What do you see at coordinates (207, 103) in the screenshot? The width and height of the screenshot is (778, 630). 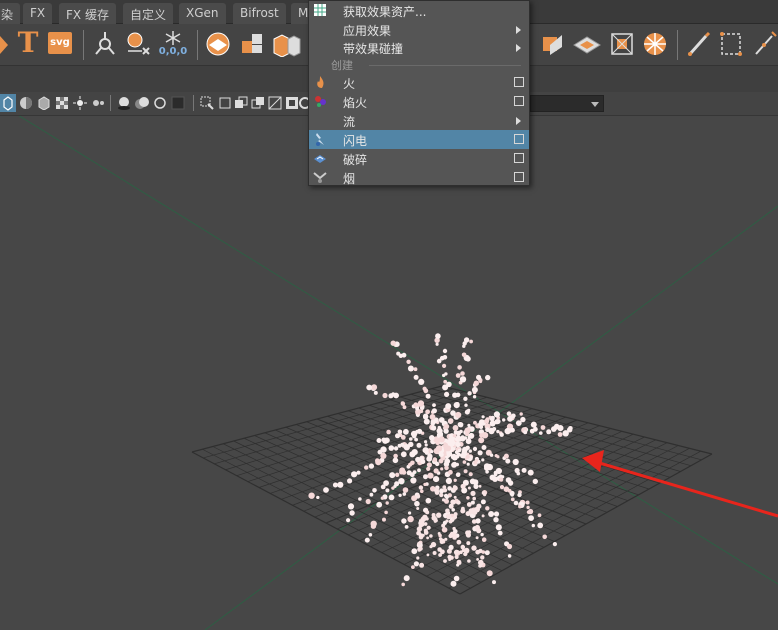 I see `isolate-select-icon` at bounding box center [207, 103].